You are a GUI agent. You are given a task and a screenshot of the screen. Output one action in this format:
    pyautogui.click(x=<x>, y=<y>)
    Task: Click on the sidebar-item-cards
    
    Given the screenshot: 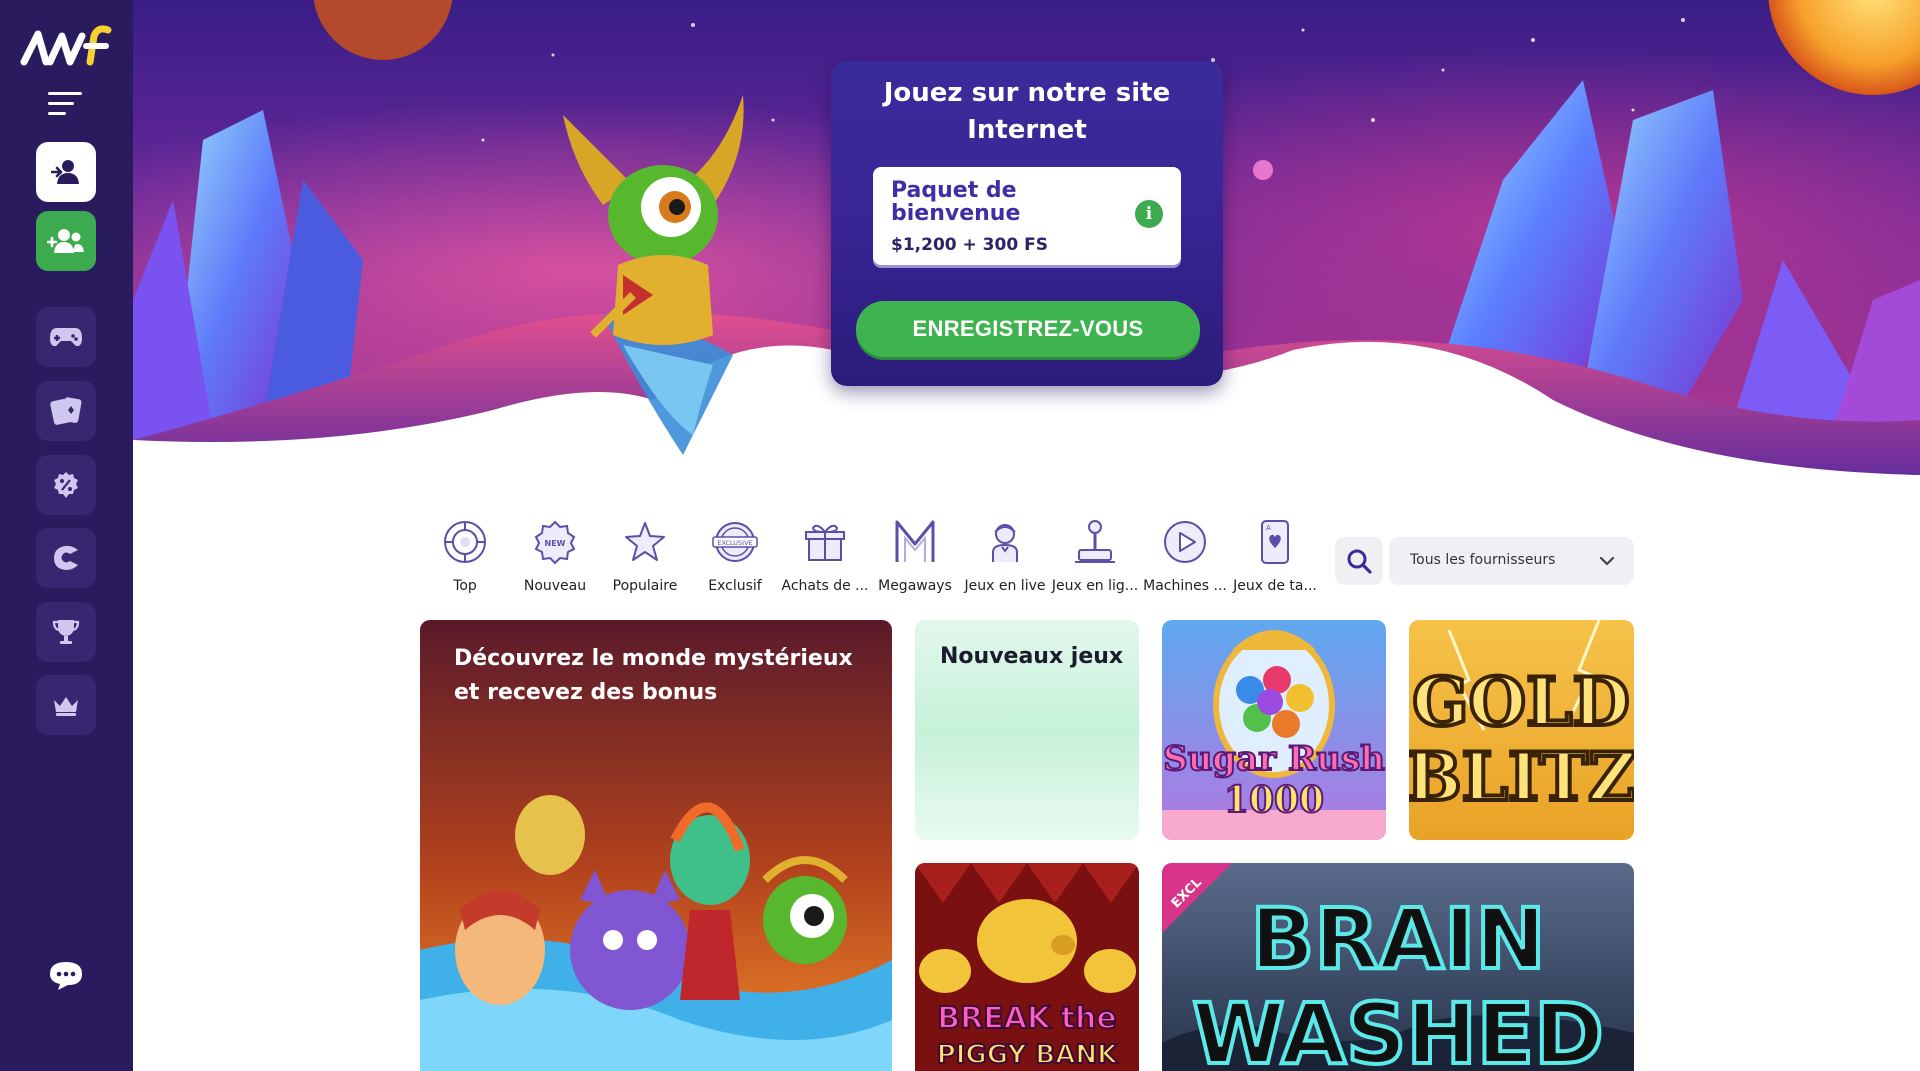 What is the action you would take?
    pyautogui.click(x=66, y=411)
    